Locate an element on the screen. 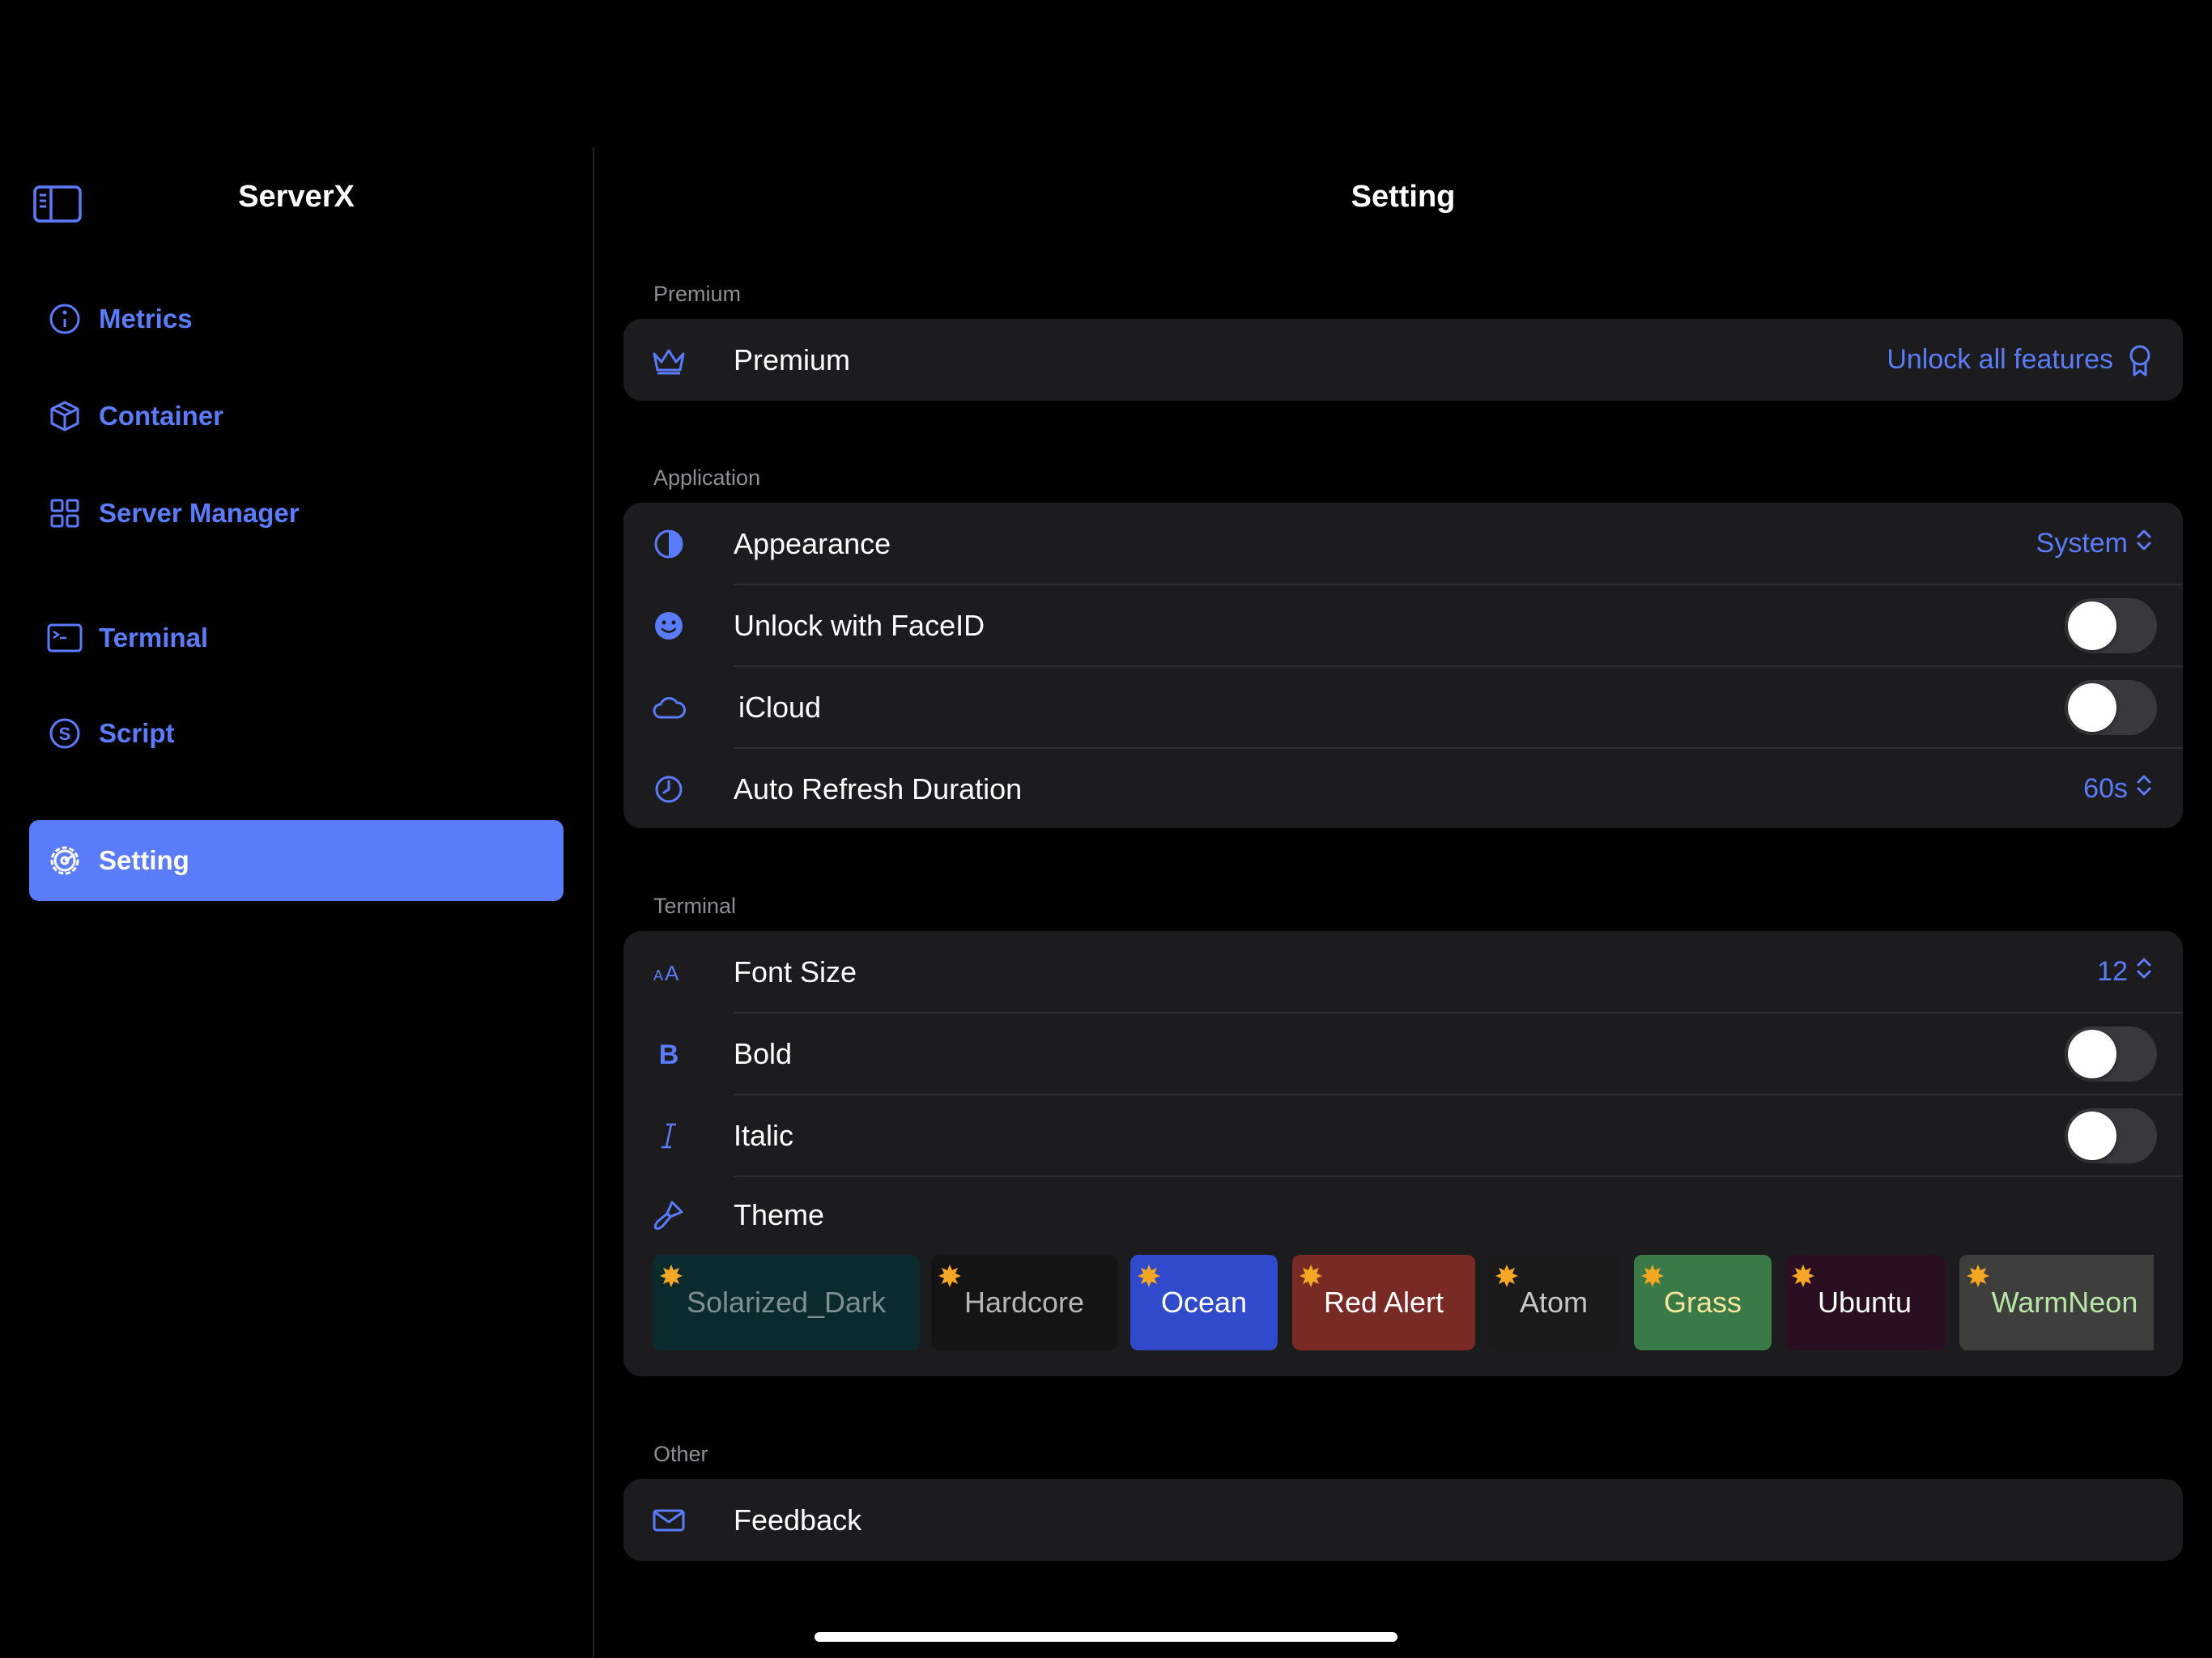  page-title: Setting is located at coordinates (1404, 197).